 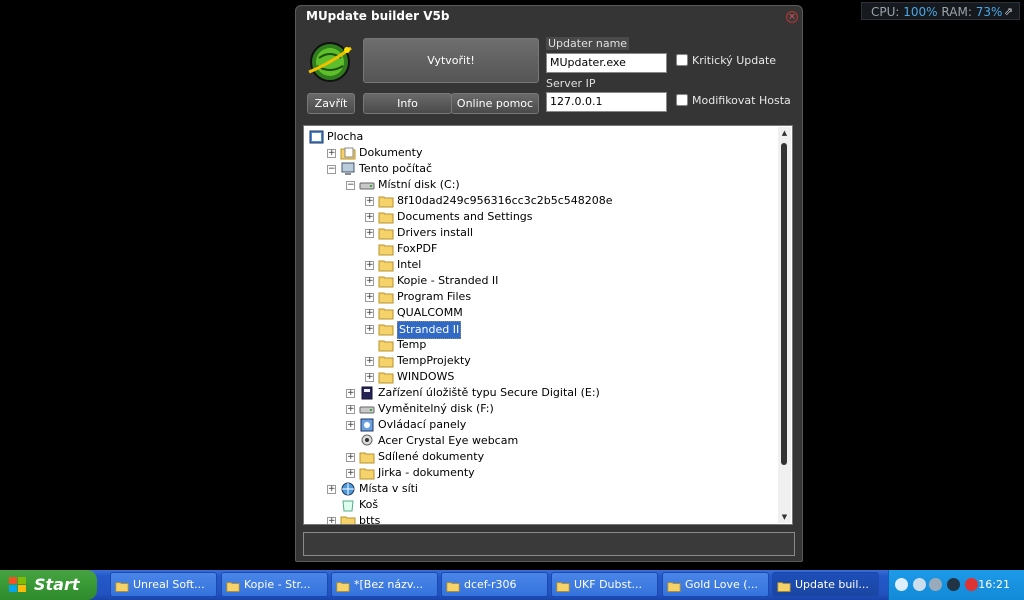 What do you see at coordinates (588, 43) in the screenshot?
I see `updater-name-label: Updater name` at bounding box center [588, 43].